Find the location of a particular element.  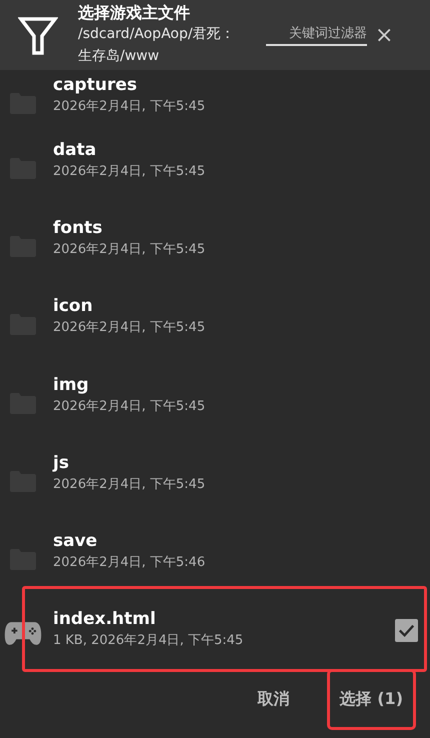

cancel-button: 取消 is located at coordinates (274, 699).